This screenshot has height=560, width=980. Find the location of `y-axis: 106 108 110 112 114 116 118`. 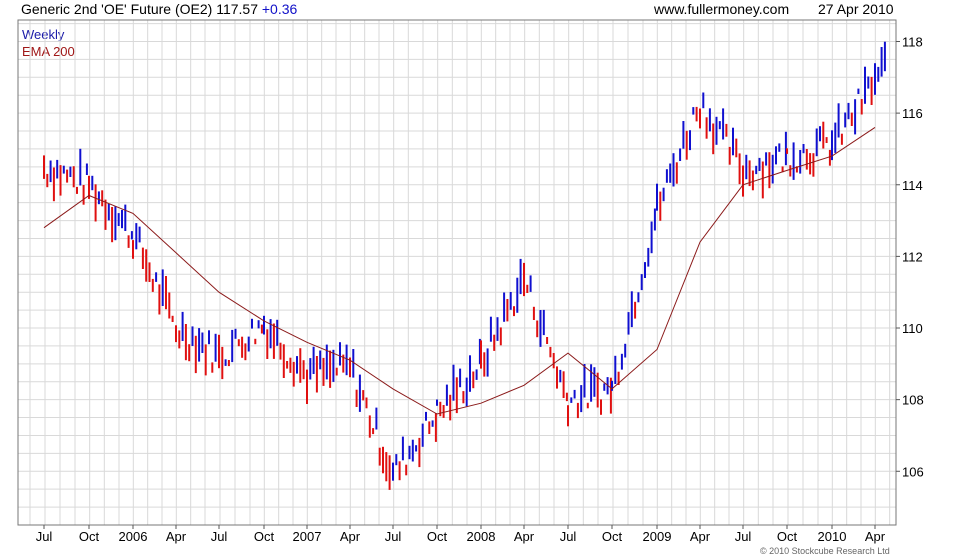

y-axis: 106 108 110 112 114 116 118 is located at coordinates (910, 256).